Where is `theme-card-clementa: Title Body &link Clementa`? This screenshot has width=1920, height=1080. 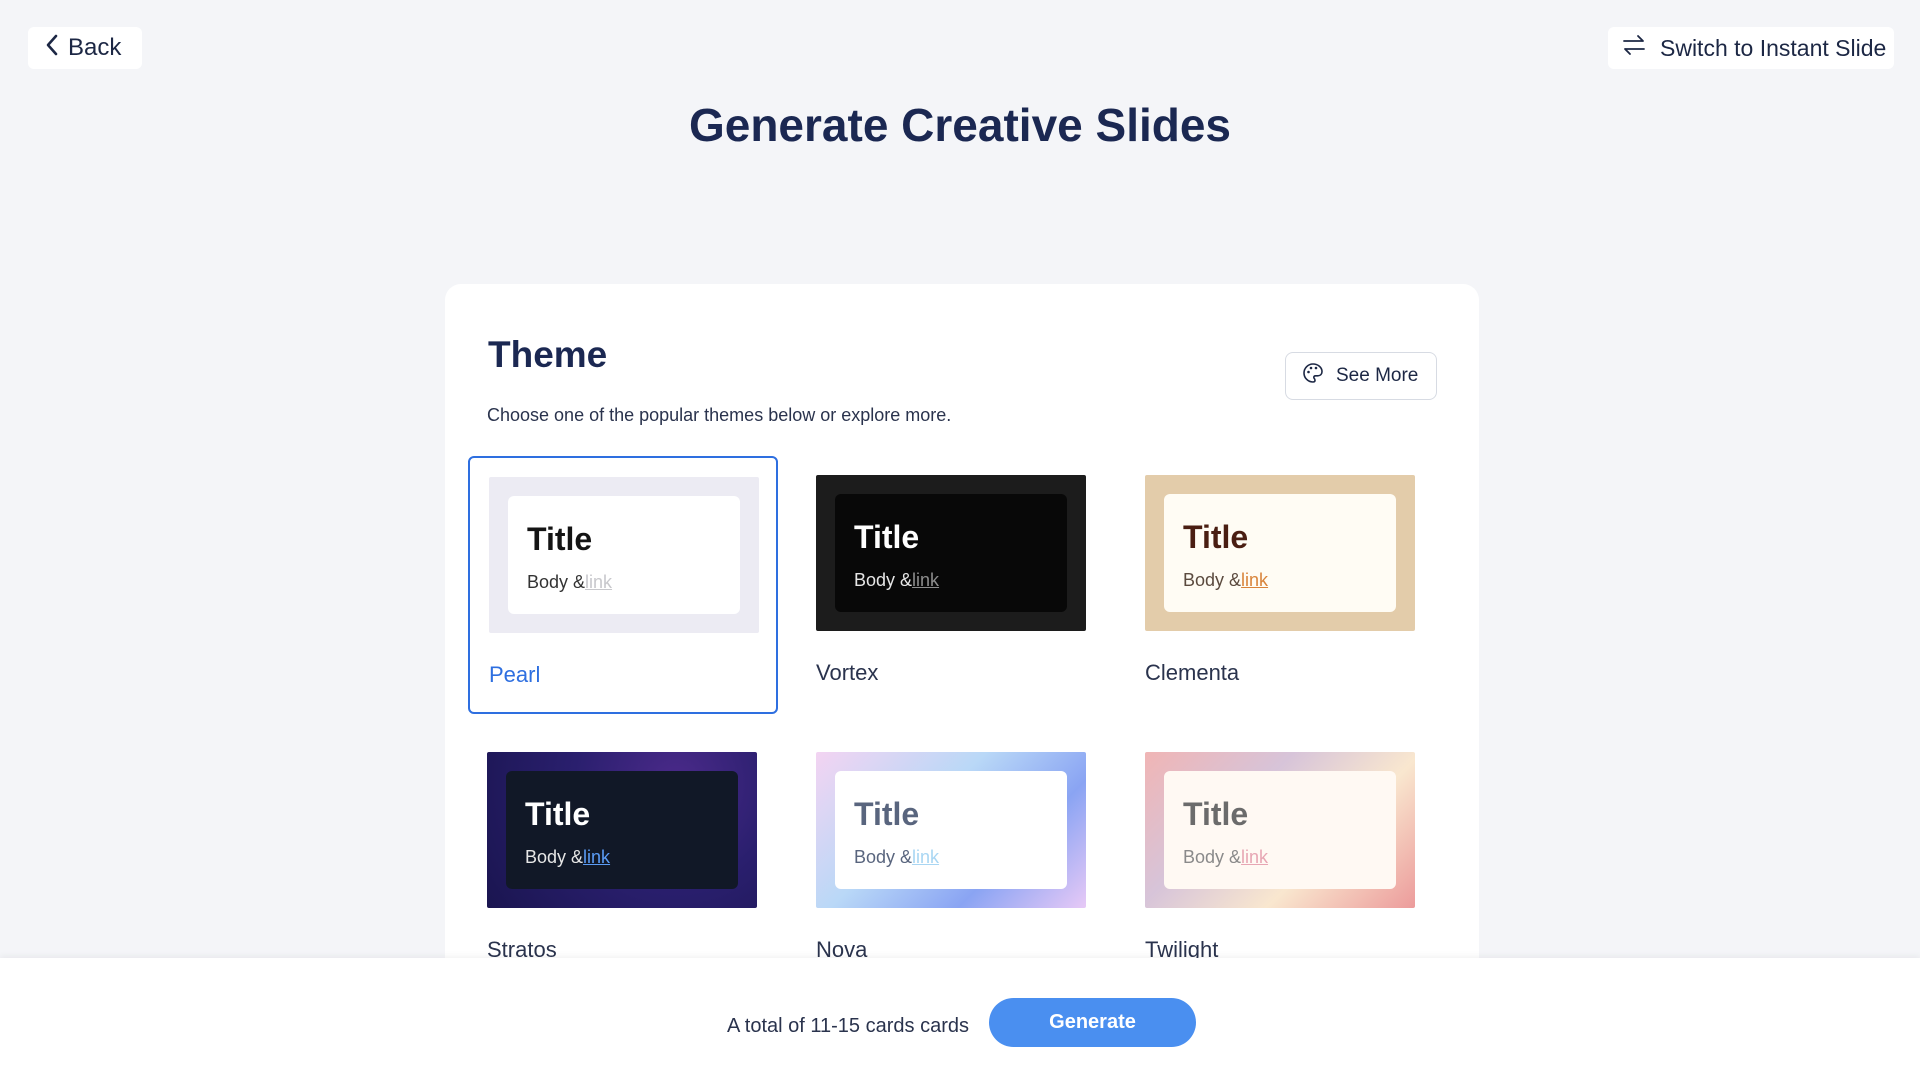 theme-card-clementa: Title Body &link Clementa is located at coordinates (1281, 585).